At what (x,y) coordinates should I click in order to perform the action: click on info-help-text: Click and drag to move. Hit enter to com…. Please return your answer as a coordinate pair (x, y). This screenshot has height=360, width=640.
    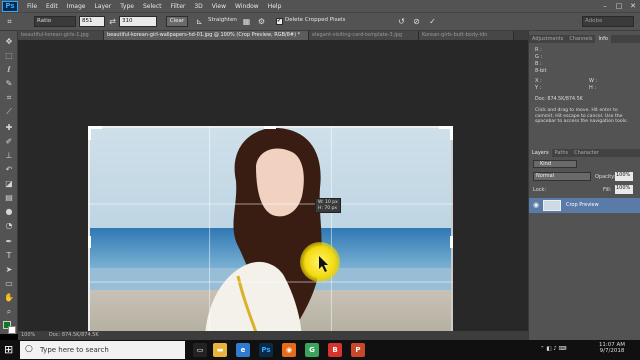
    Looking at the image, I should click on (581, 116).